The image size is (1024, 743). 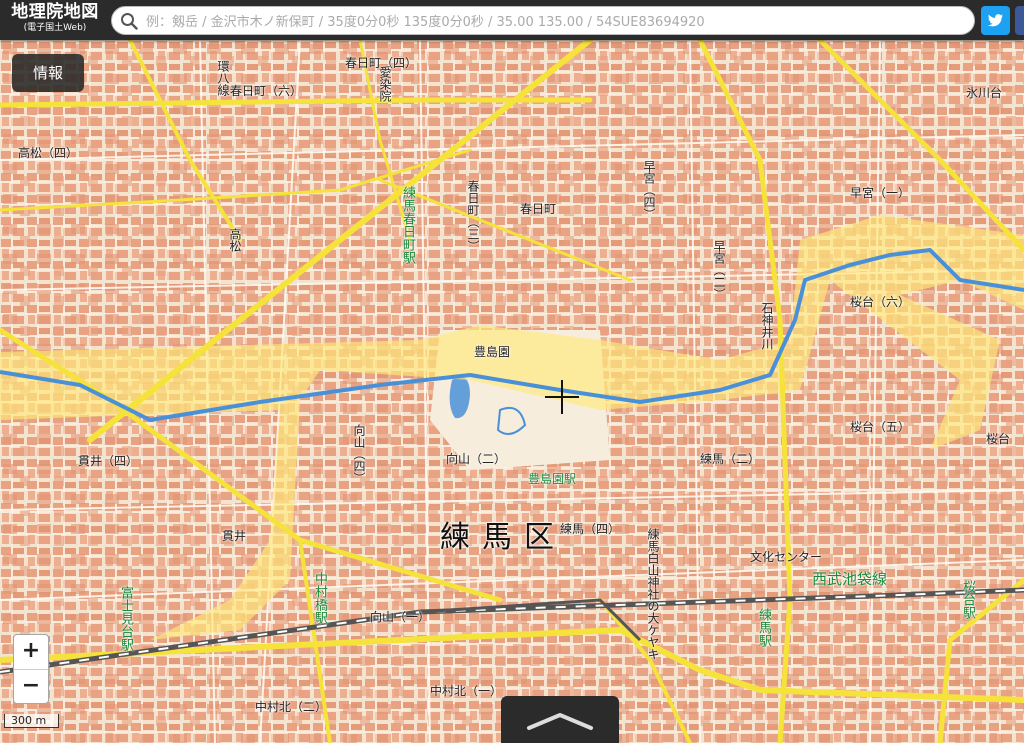 What do you see at coordinates (359, 454) in the screenshot?
I see `area-label: 向山（四）` at bounding box center [359, 454].